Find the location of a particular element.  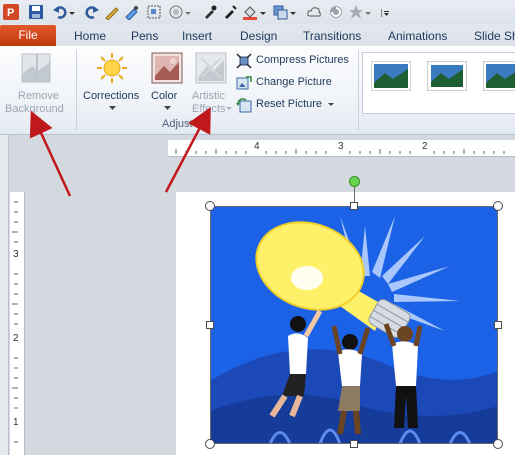

annotation-arrows is located at coordinates (120, 151).